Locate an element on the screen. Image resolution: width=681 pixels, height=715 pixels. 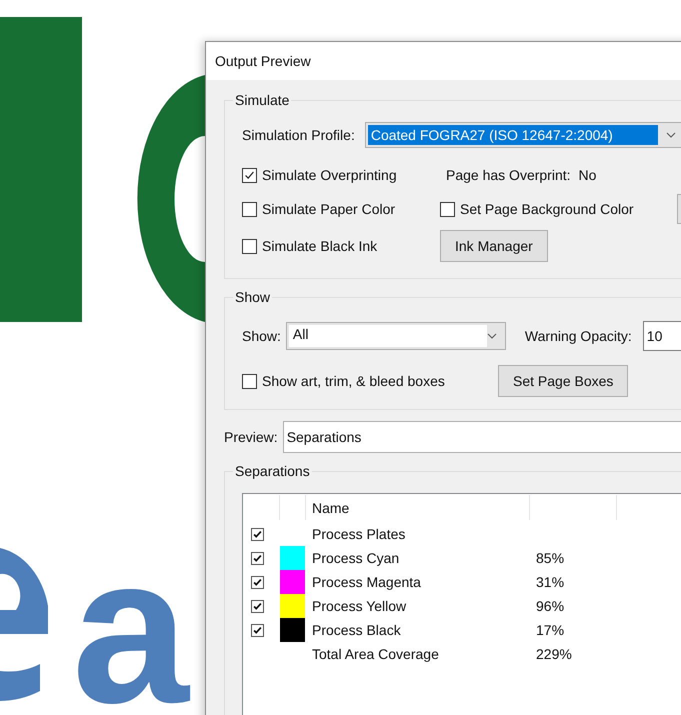
set-page-boxes-button: Set Page Boxes is located at coordinates (563, 381).